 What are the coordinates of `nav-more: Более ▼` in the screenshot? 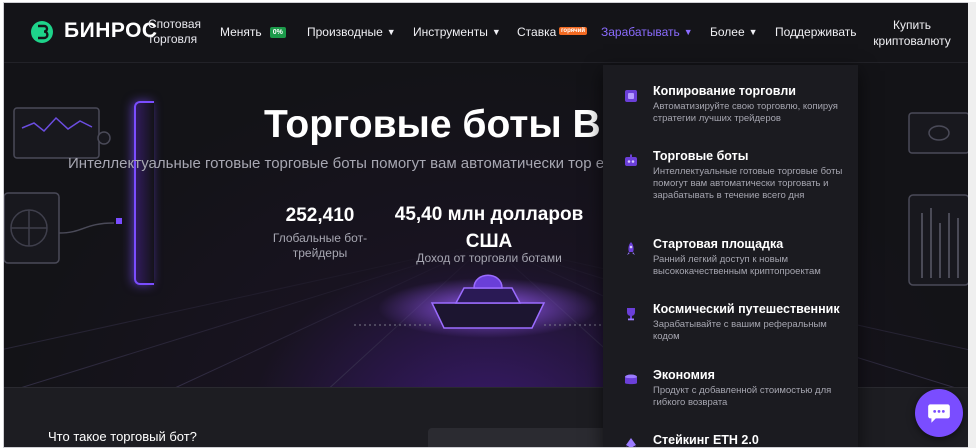 It's located at (734, 32).